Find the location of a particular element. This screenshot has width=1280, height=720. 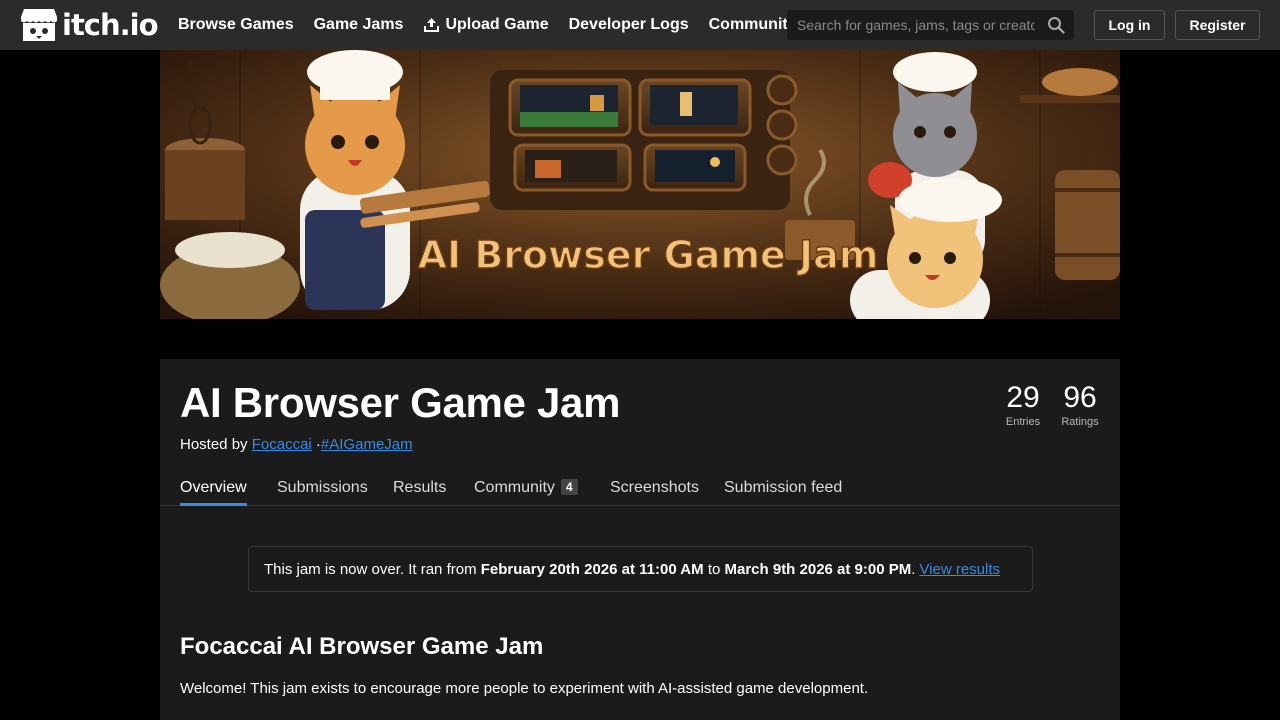

search-icon is located at coordinates (1056, 25).